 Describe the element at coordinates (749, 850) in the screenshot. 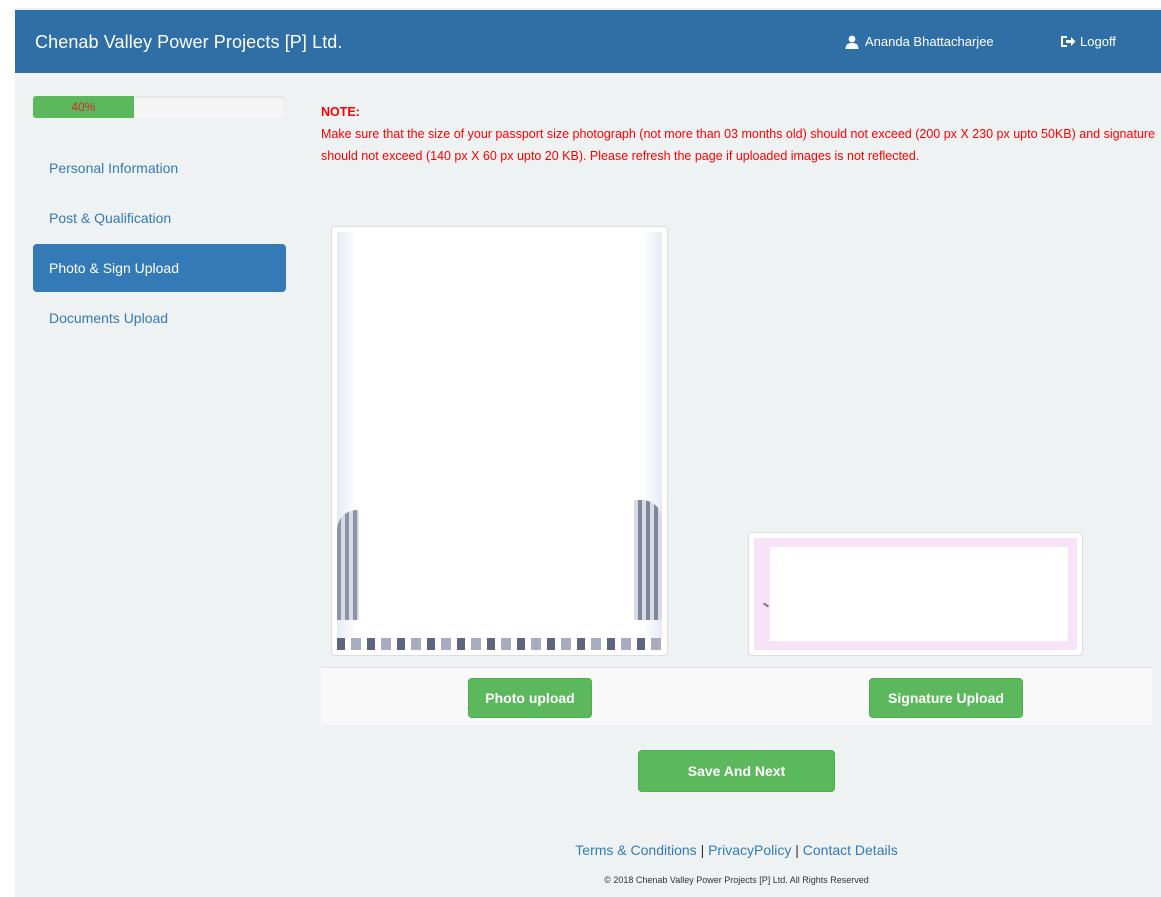

I see `privacy-link: PrivacyPolicy` at that location.